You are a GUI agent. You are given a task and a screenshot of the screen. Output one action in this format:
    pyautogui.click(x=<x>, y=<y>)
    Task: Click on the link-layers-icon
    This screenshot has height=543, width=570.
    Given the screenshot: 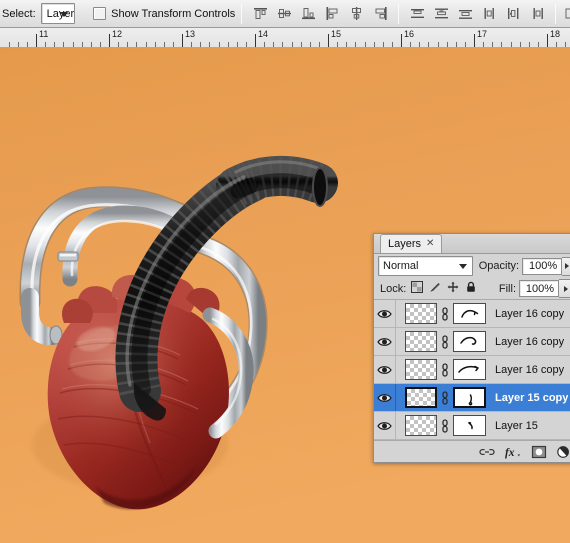 What is the action you would take?
    pyautogui.click(x=486, y=451)
    